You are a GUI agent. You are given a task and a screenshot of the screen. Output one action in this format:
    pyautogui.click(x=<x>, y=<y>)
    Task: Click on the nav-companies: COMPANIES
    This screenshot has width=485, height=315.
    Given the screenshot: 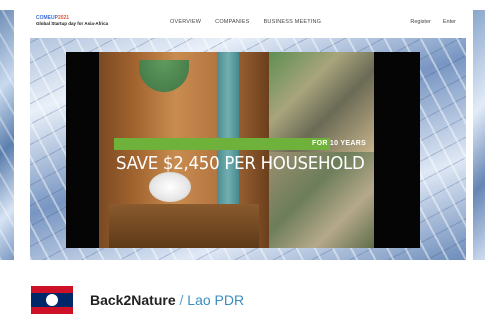 What is the action you would take?
    pyautogui.click(x=232, y=22)
    